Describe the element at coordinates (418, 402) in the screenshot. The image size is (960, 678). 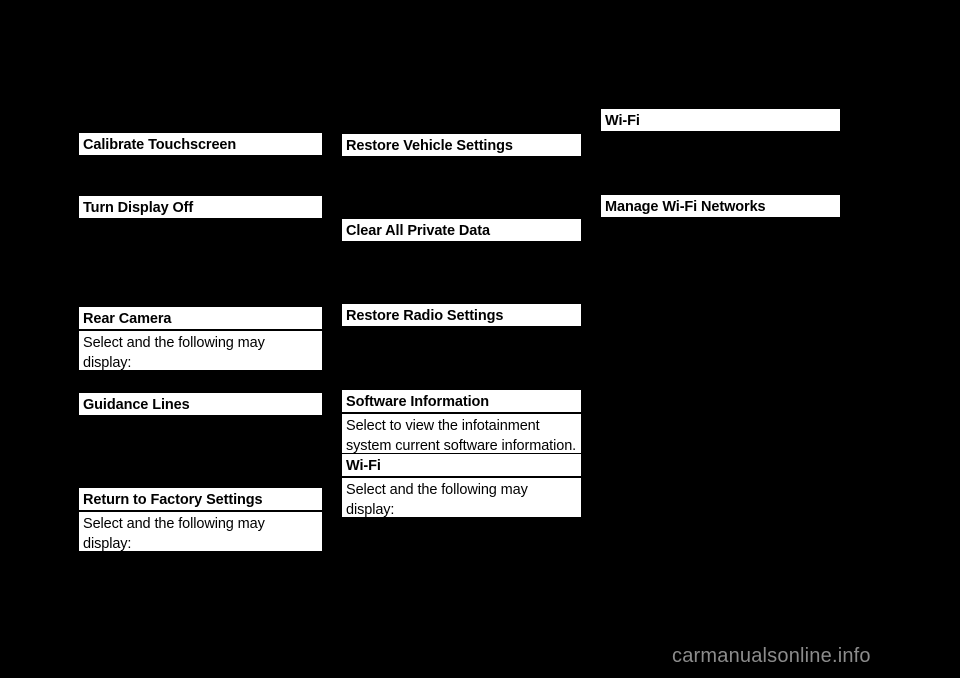
I see `section-heading-software-information-line-1: Software Information` at that location.